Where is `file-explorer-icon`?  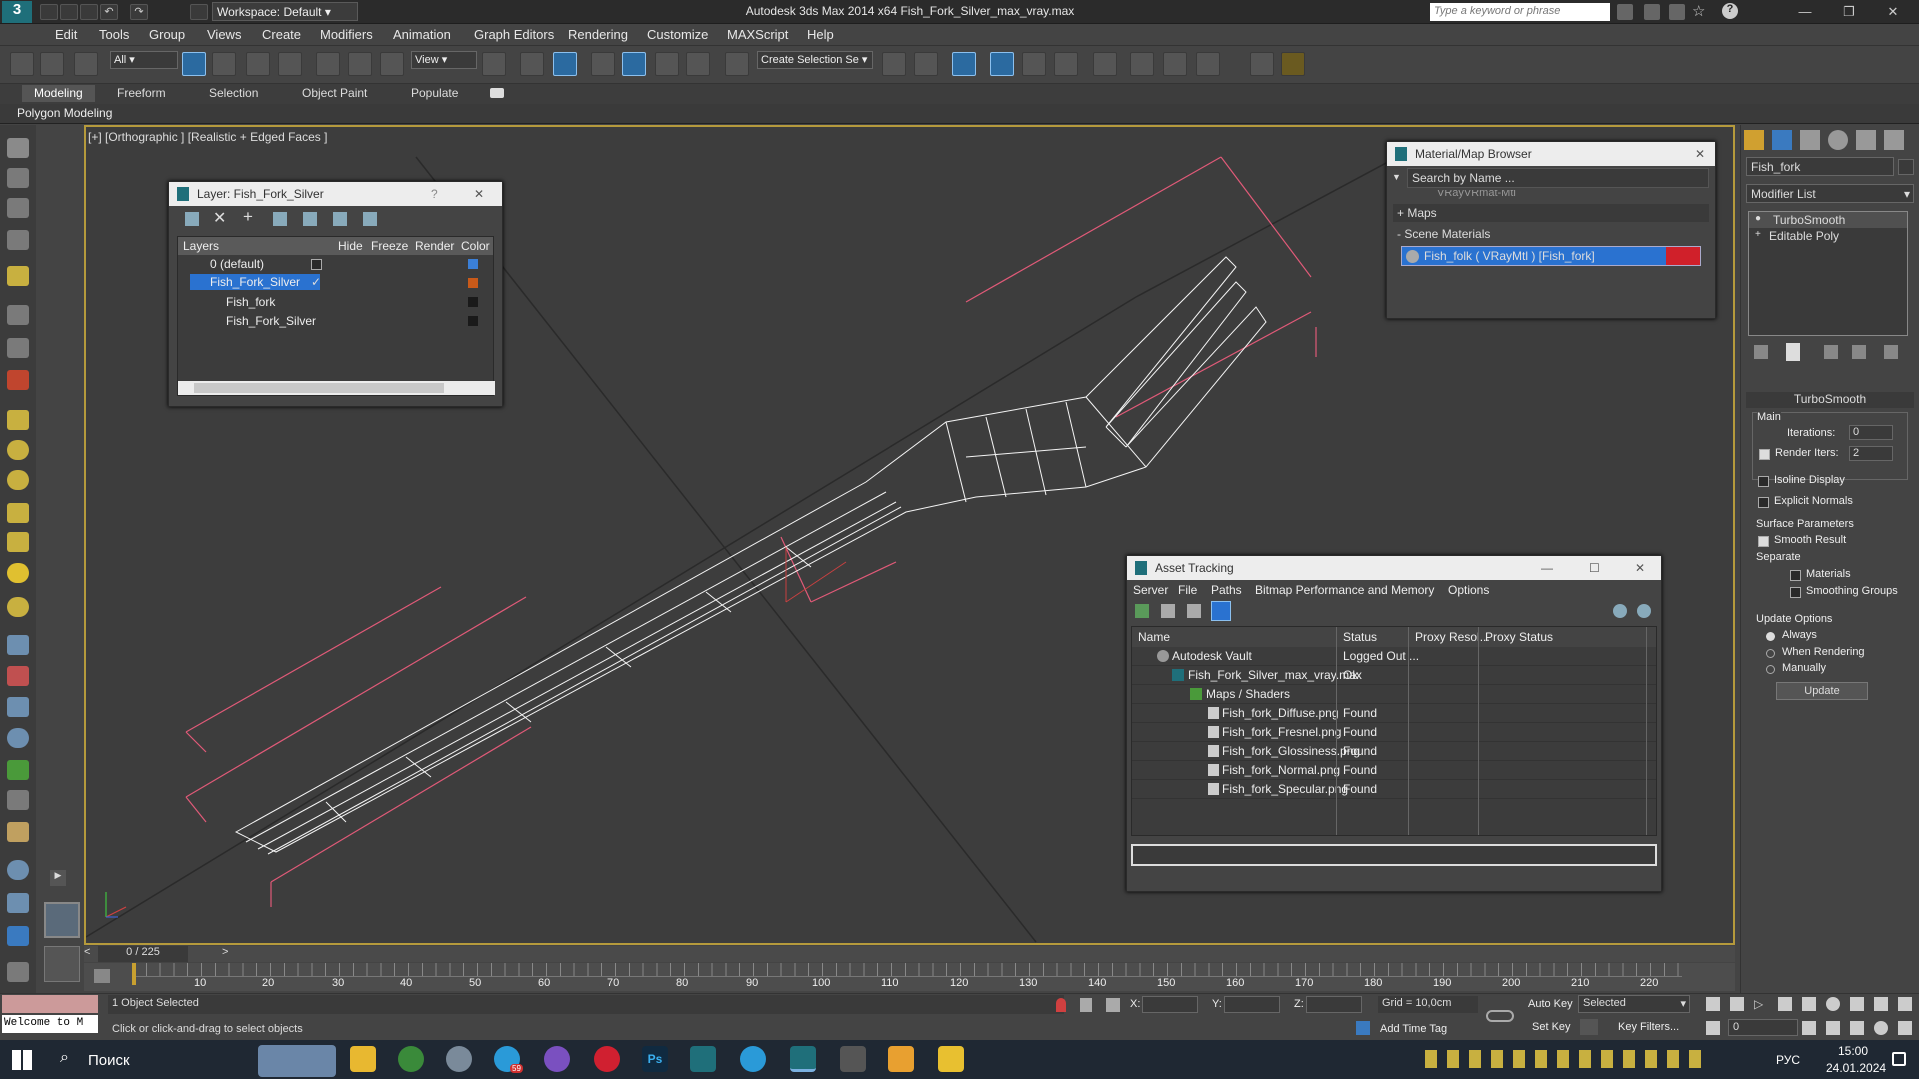
file-explorer-icon is located at coordinates (363, 1059).